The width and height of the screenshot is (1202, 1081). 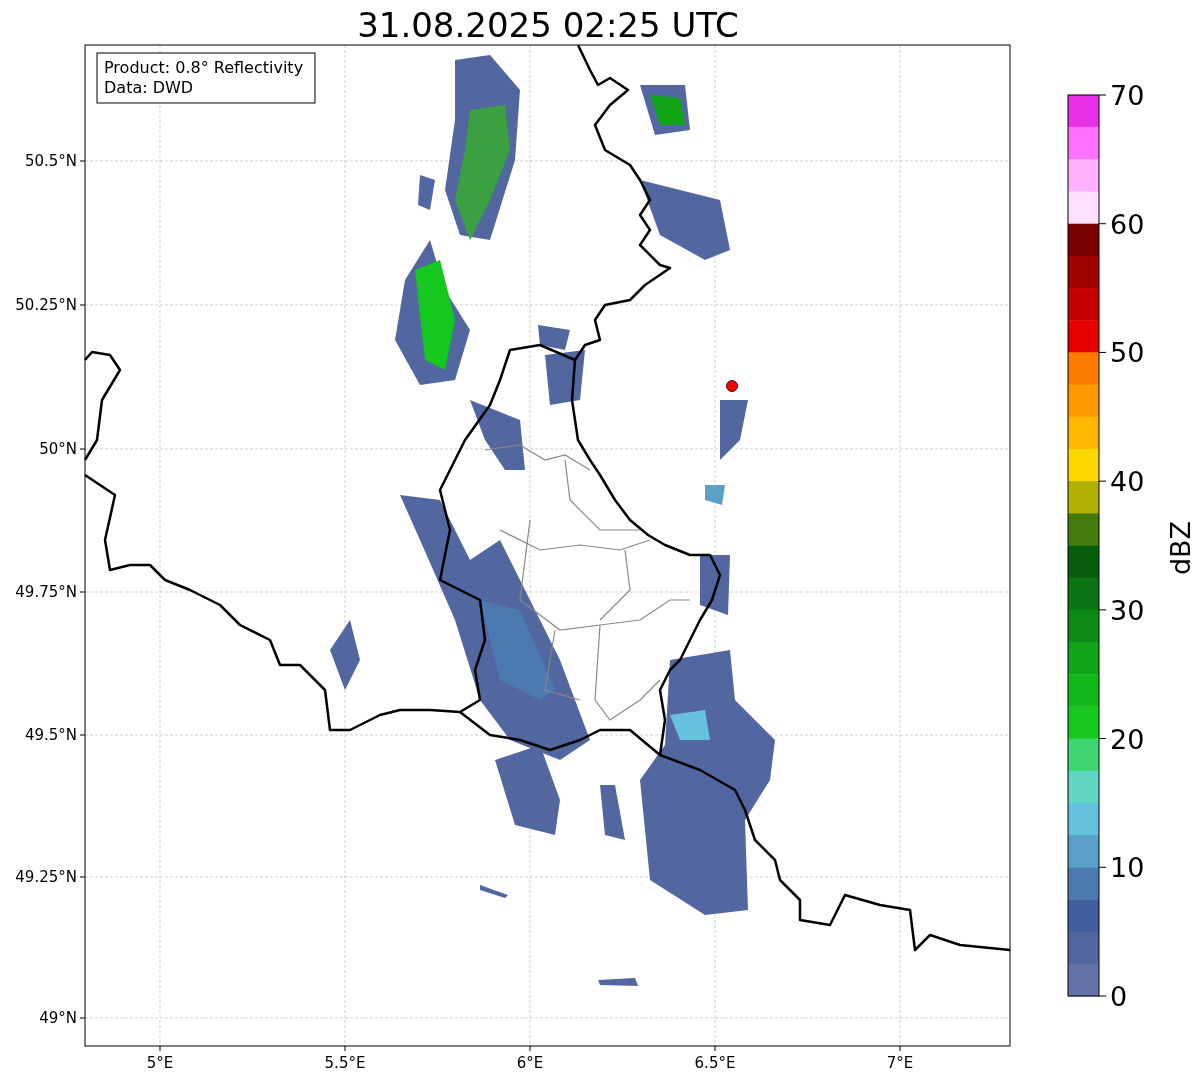 I want to click on latitude-label: 50.5°N, so click(x=50, y=161).